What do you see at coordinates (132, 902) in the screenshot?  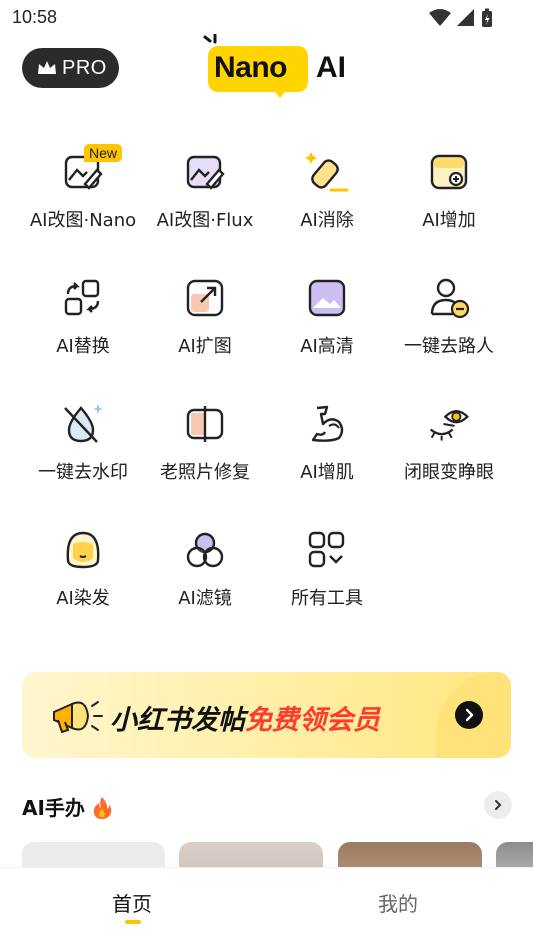 I see `nav-home: 首页` at bounding box center [132, 902].